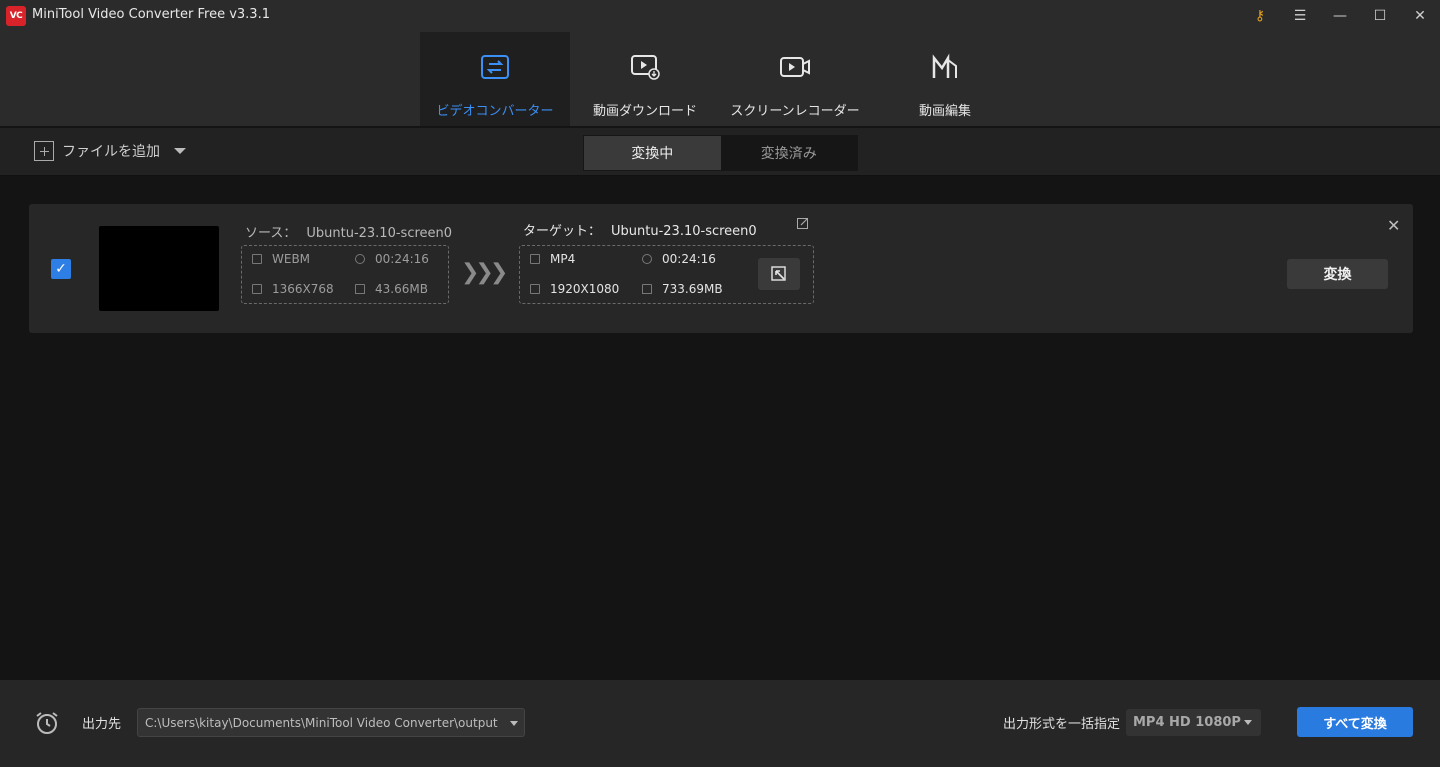  I want to click on source-format-value: WEBM, so click(291, 259).